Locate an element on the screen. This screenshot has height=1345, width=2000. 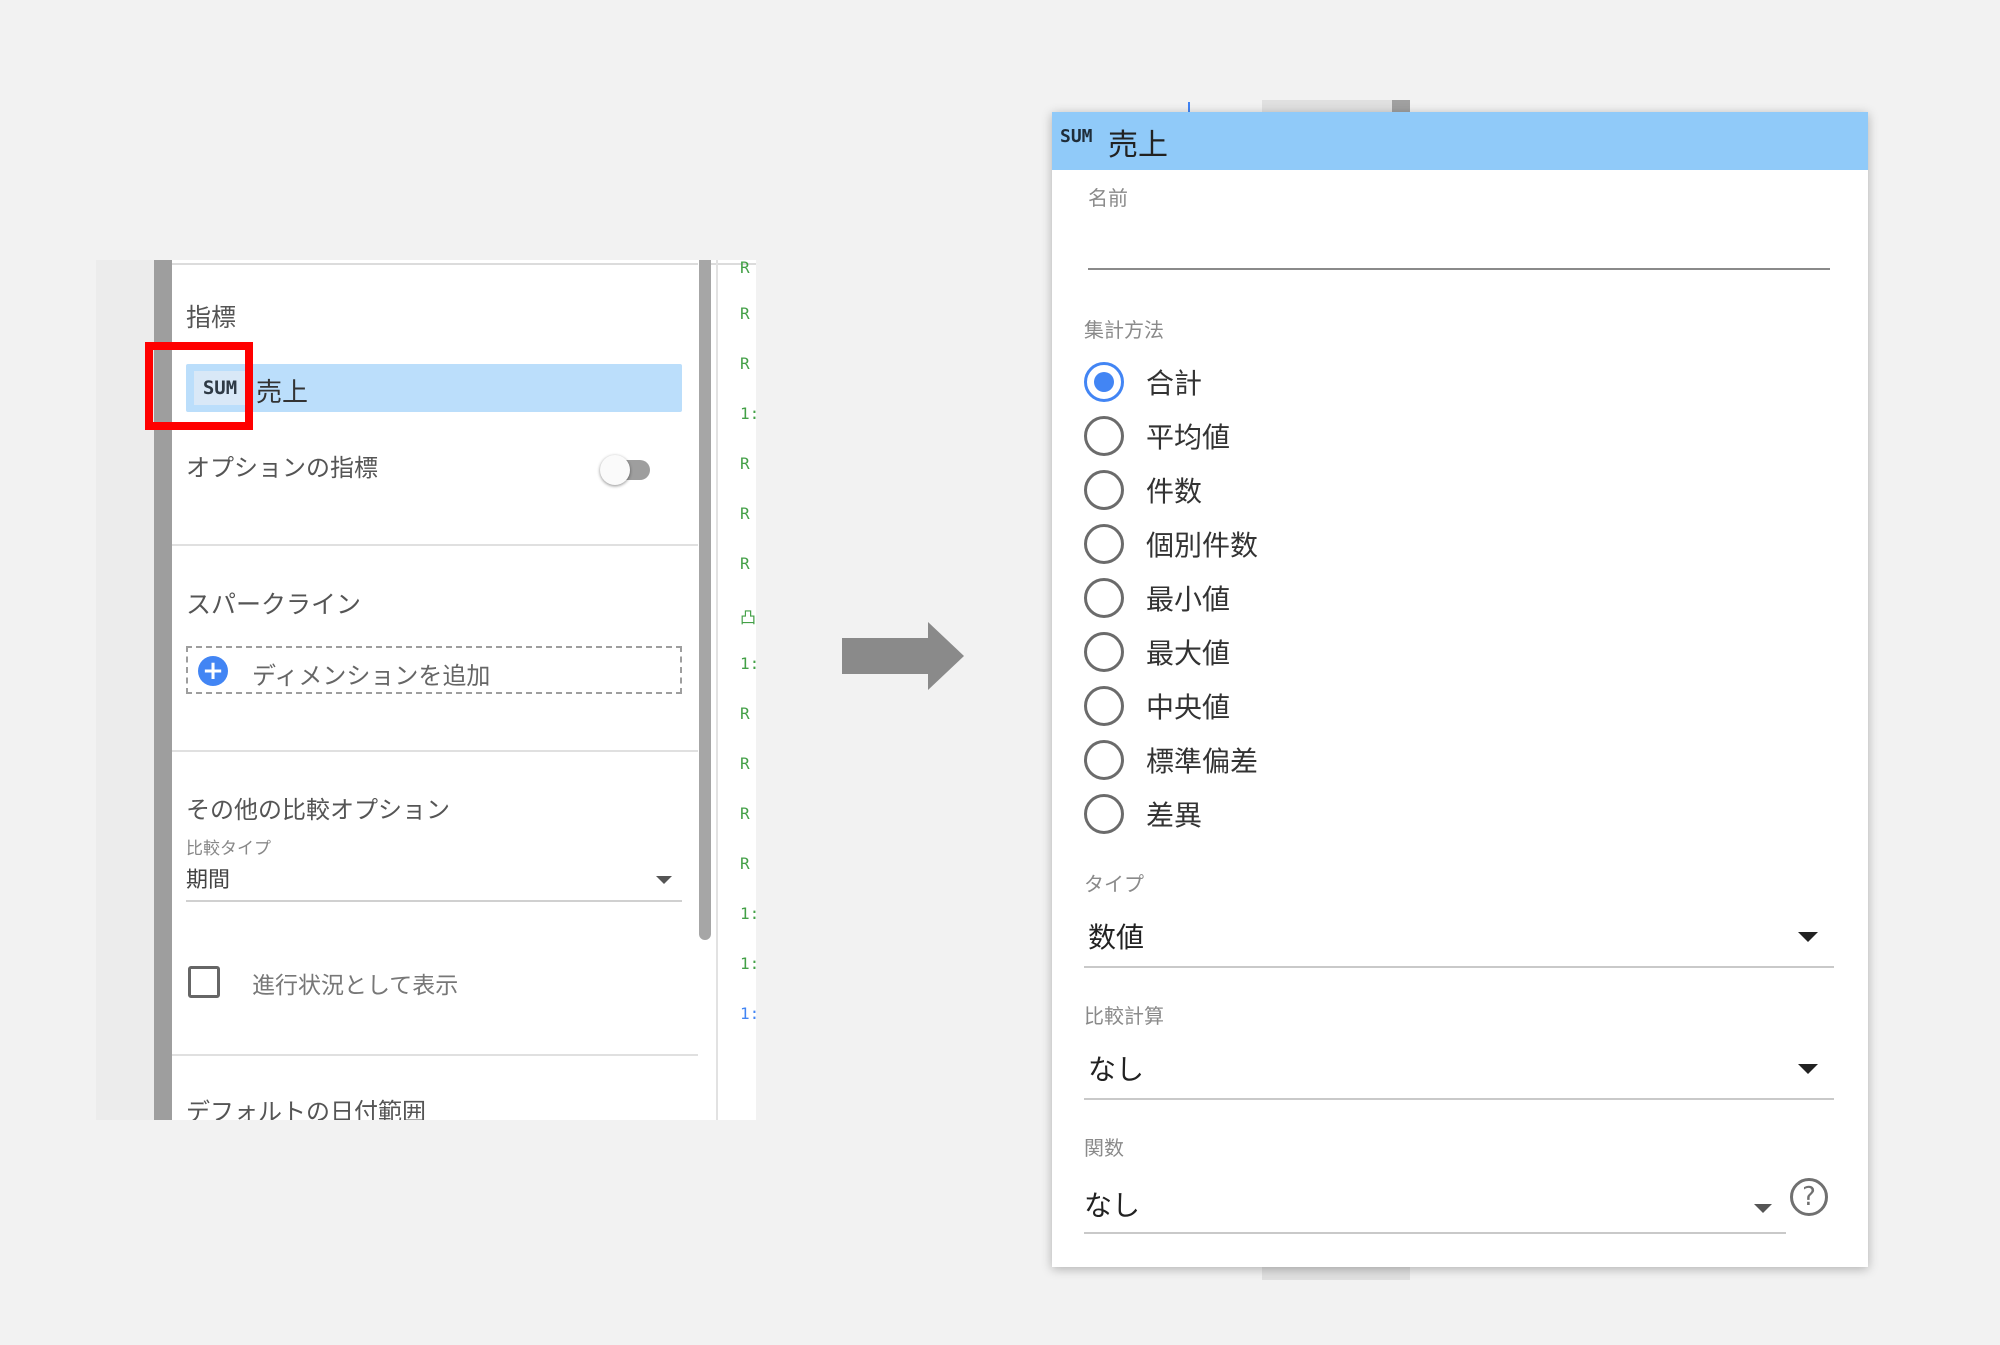
aggregation-radio-median is located at coordinates (1104, 706).